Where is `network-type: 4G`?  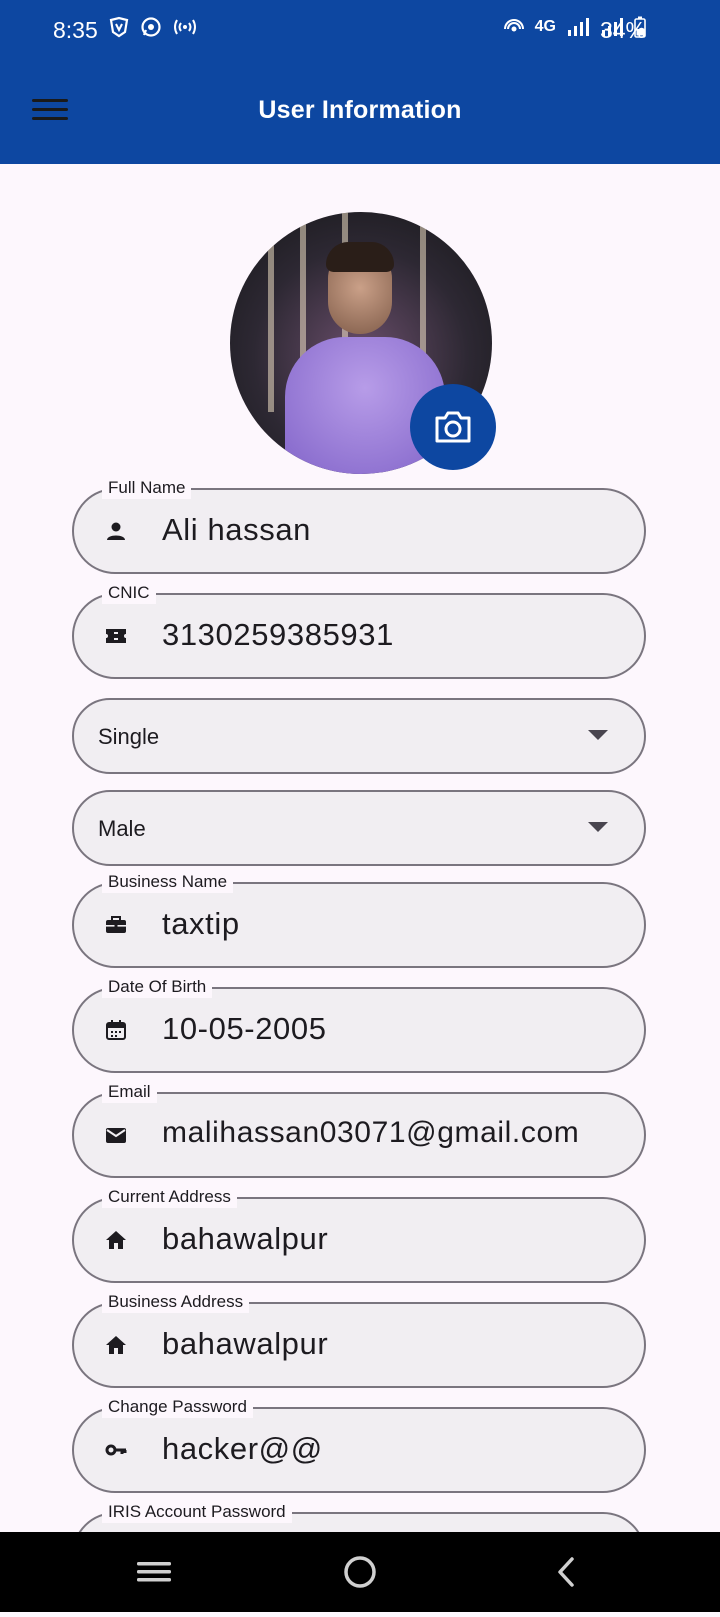 network-type: 4G is located at coordinates (545, 26).